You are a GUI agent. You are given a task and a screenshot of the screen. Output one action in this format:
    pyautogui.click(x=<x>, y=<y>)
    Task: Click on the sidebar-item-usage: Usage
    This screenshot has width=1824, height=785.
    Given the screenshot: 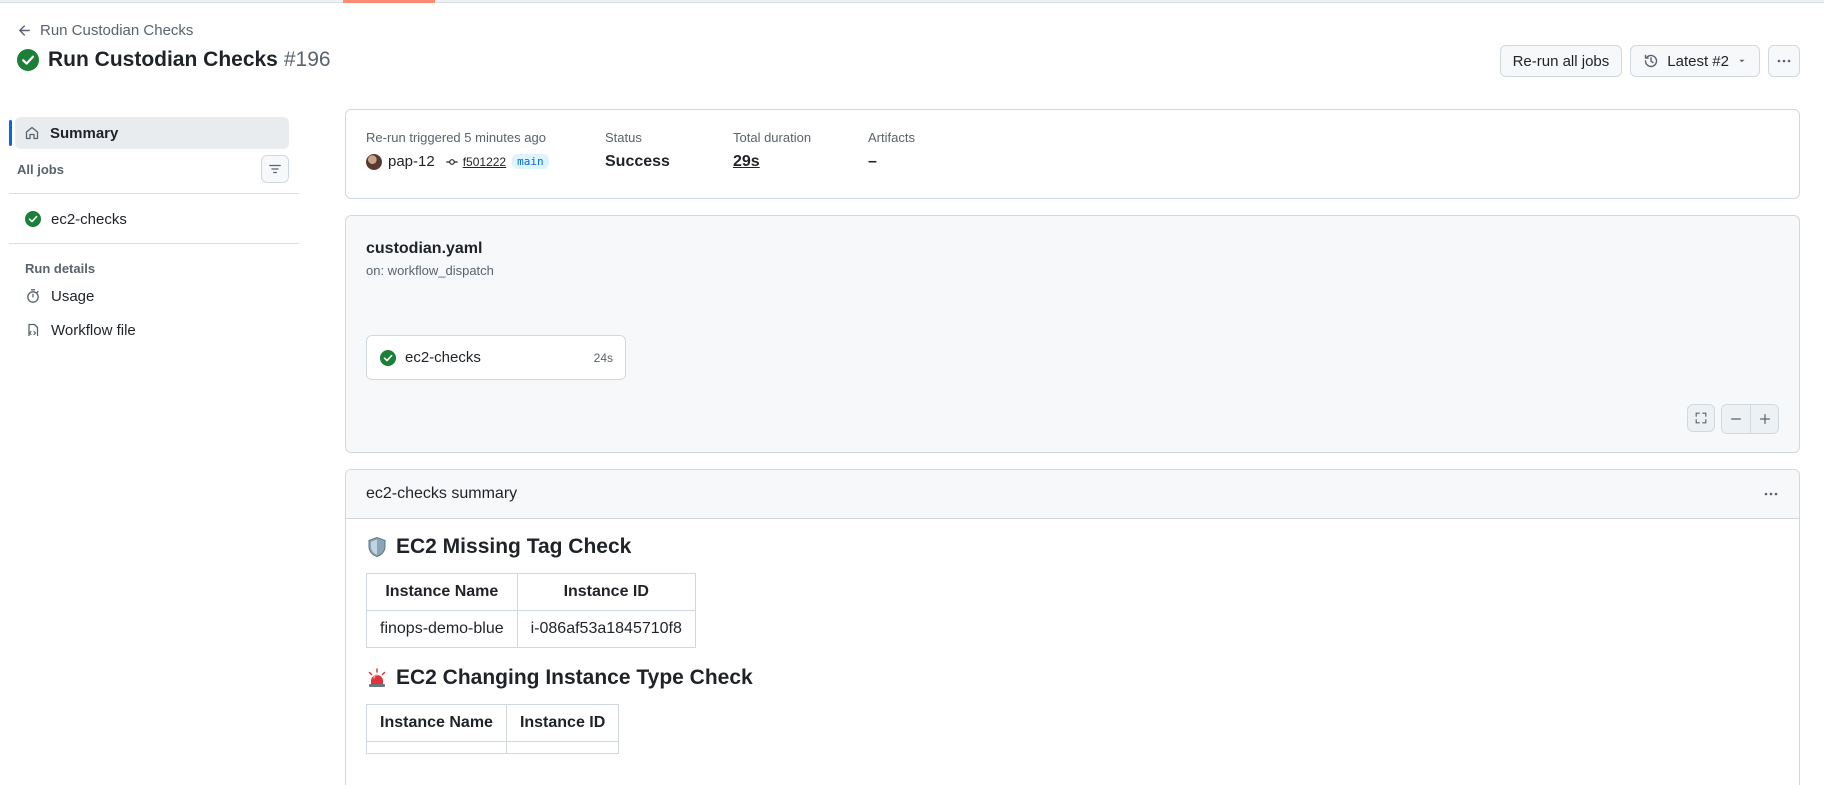 What is the action you would take?
    pyautogui.click(x=154, y=296)
    